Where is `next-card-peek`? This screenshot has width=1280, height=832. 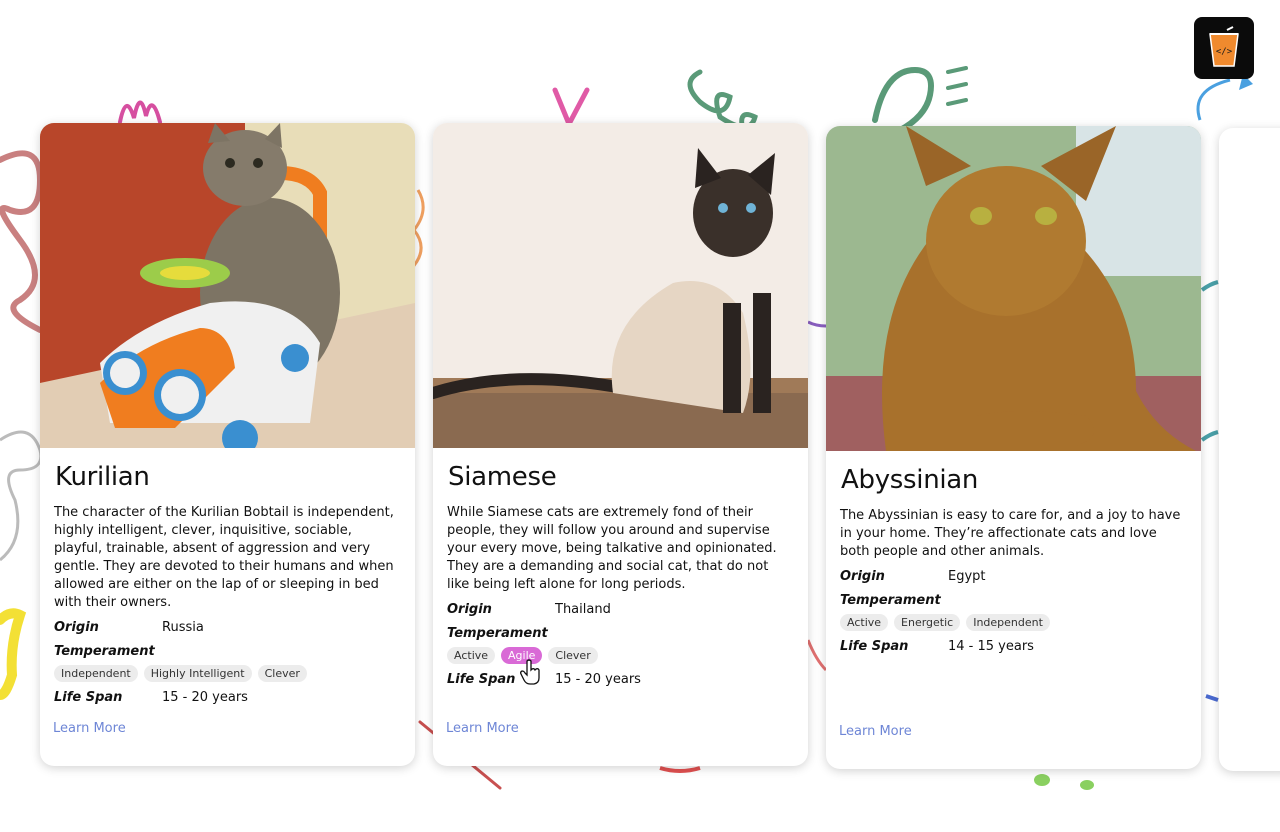 next-card-peek is located at coordinates (1249, 449).